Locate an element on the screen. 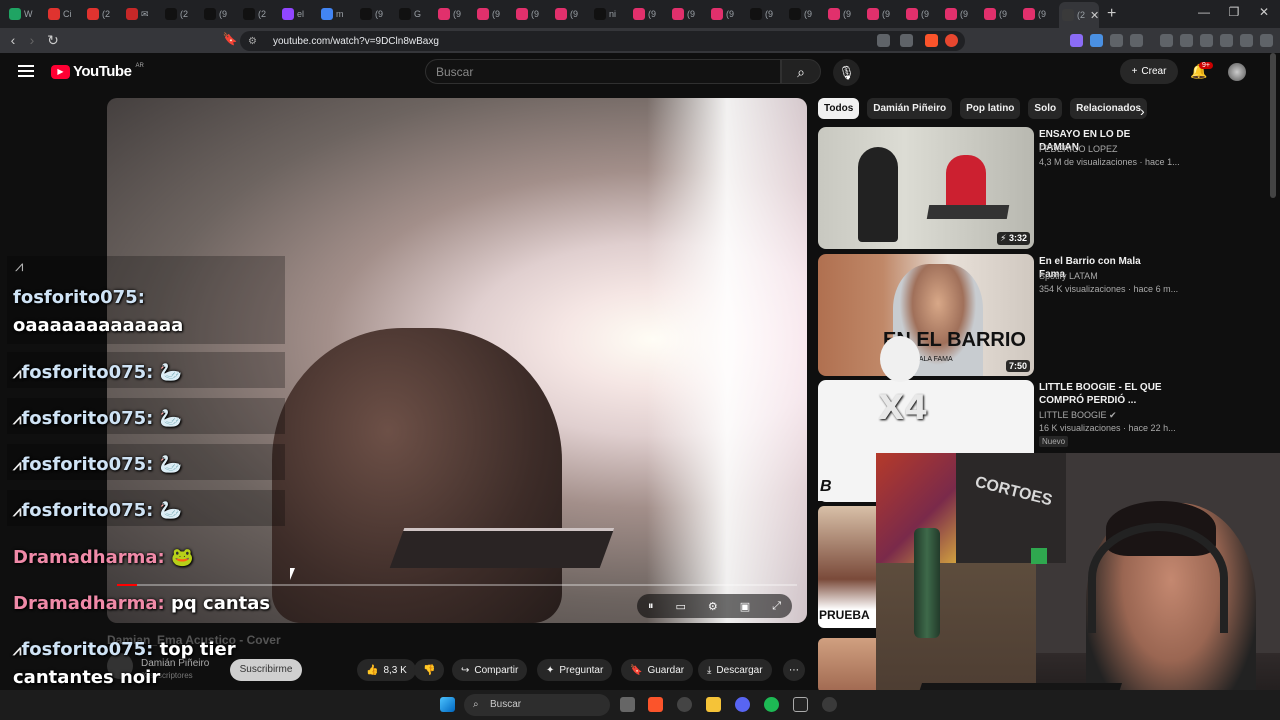 This screenshot has width=1280, height=720. recommendation-channel: LITTLE BOOGIE ✔ is located at coordinates (1078, 415).